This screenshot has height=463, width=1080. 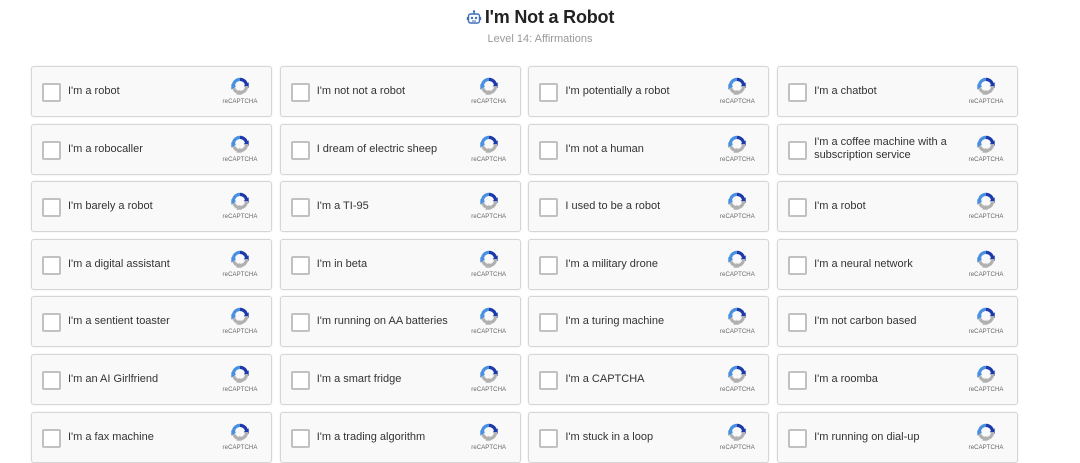 I want to click on captcha-card: I'm barely a robot reCAPTCHA, so click(x=151, y=207).